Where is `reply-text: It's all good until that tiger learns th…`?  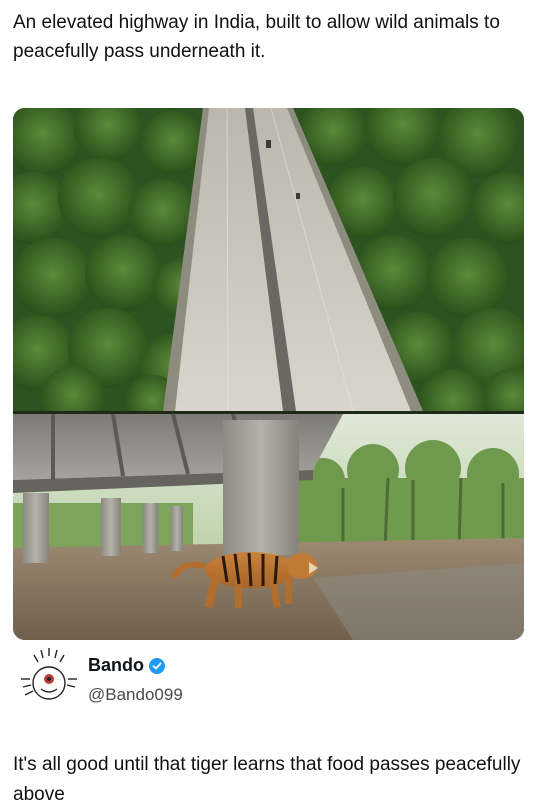 reply-text: It's all good until that tiger learns th… is located at coordinates (267, 779).